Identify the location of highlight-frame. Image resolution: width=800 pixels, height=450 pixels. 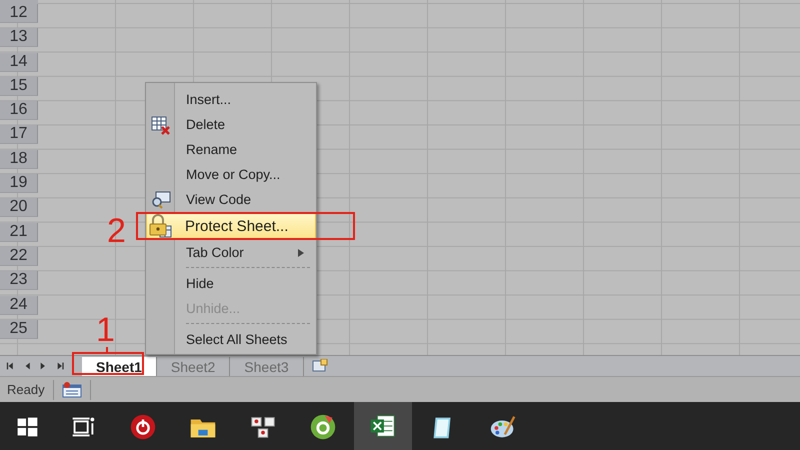
(108, 363).